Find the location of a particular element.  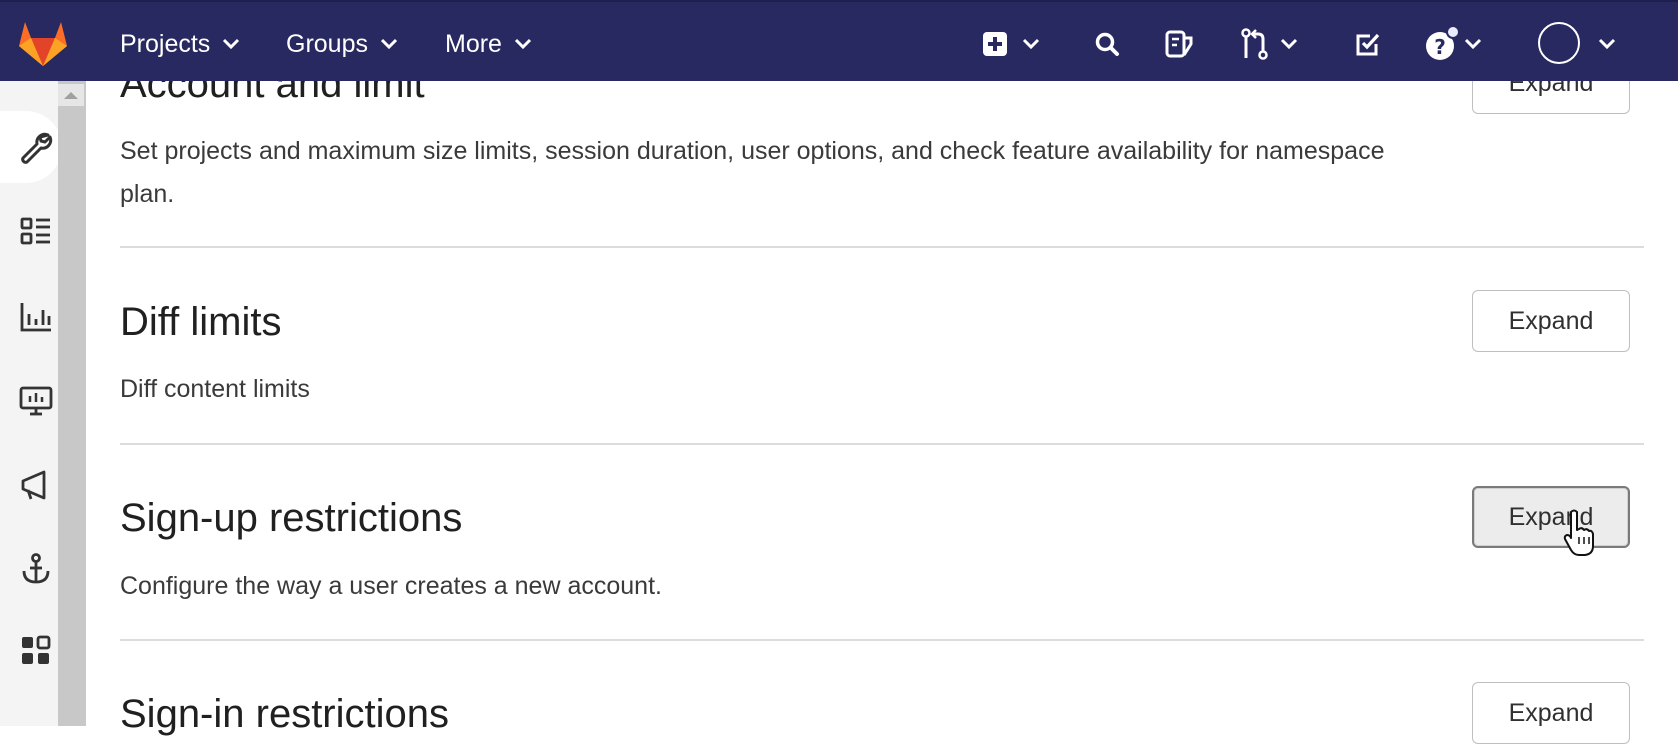

section-title-sign-in-restrictions: Sign-in restrictions is located at coordinates (285, 714).